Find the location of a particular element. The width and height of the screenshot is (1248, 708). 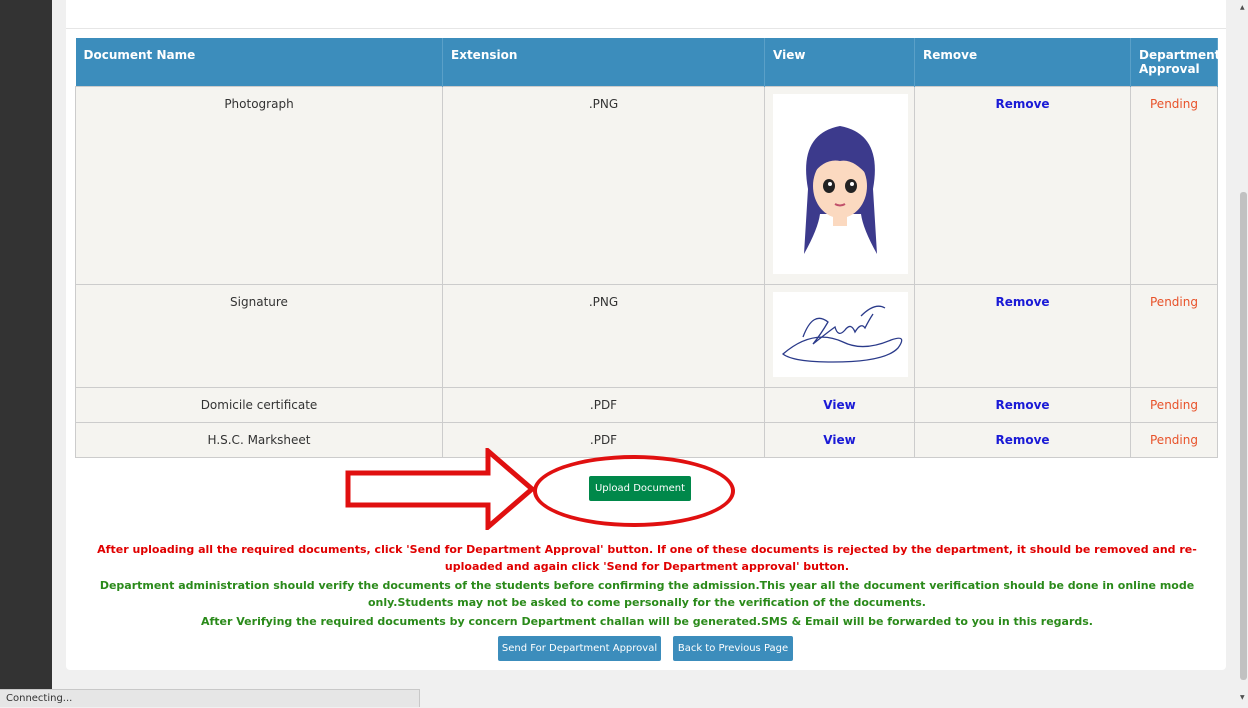

scroll-down-arrow-icon: ▼ is located at coordinates (1242, 697).